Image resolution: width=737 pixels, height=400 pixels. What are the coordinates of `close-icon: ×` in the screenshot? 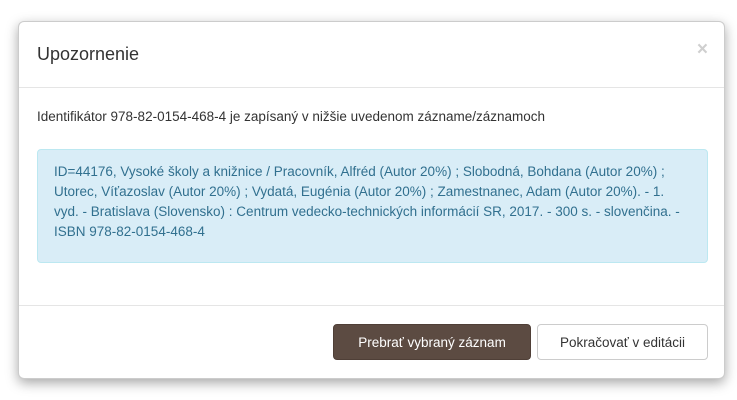 It's located at (702, 49).